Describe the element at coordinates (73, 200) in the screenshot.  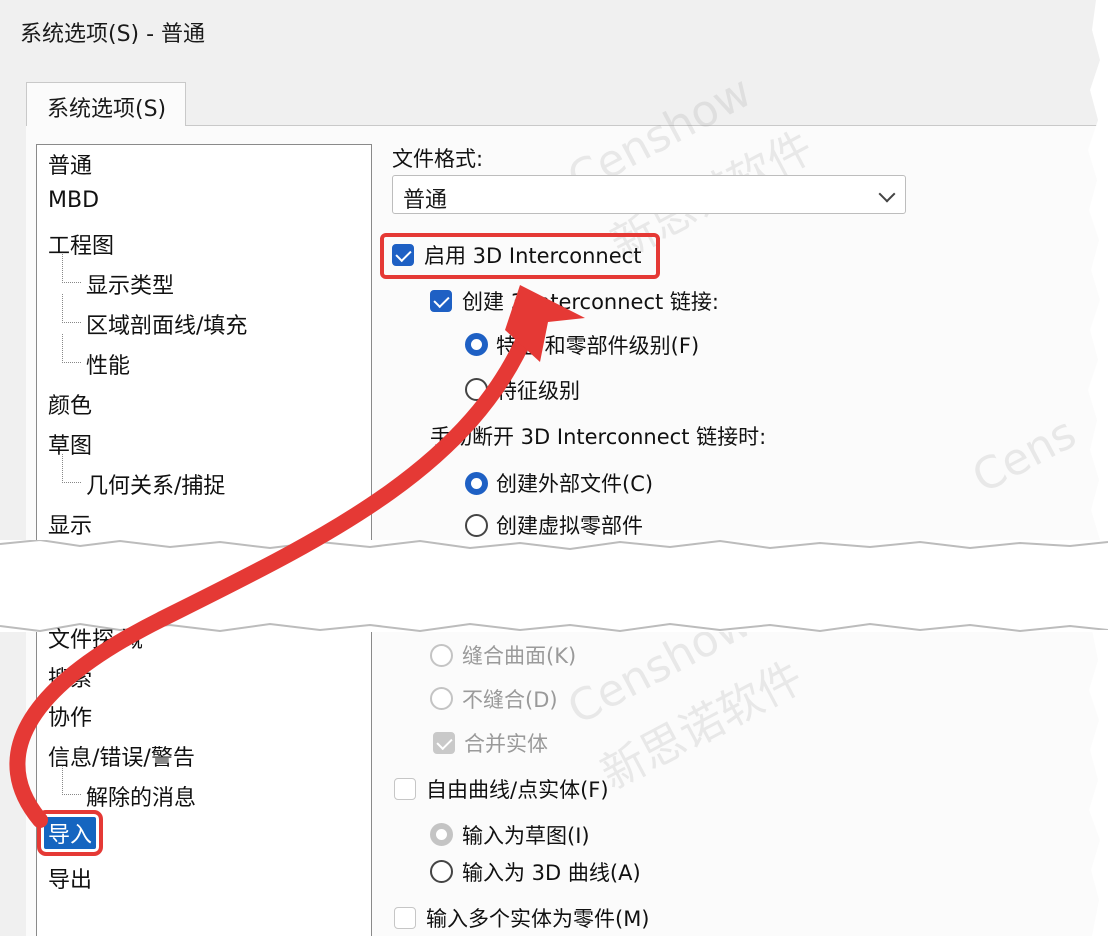
I see `tree-item-mbd: MBD` at that location.